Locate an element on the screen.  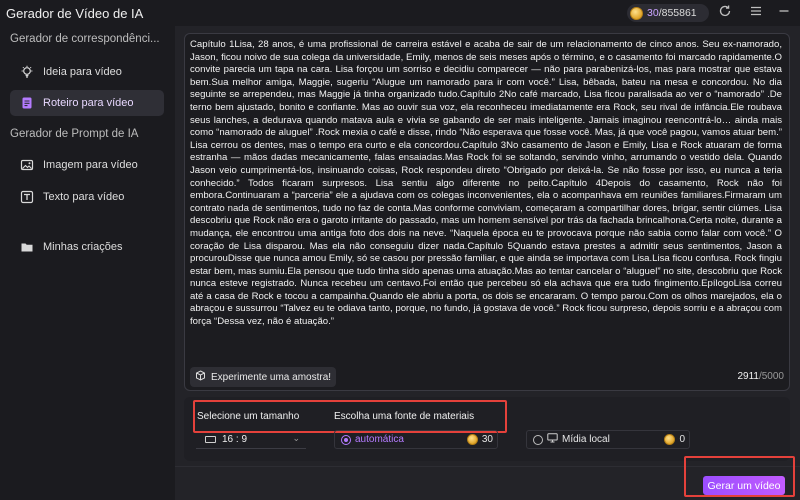
text-icon is located at coordinates (27, 197).